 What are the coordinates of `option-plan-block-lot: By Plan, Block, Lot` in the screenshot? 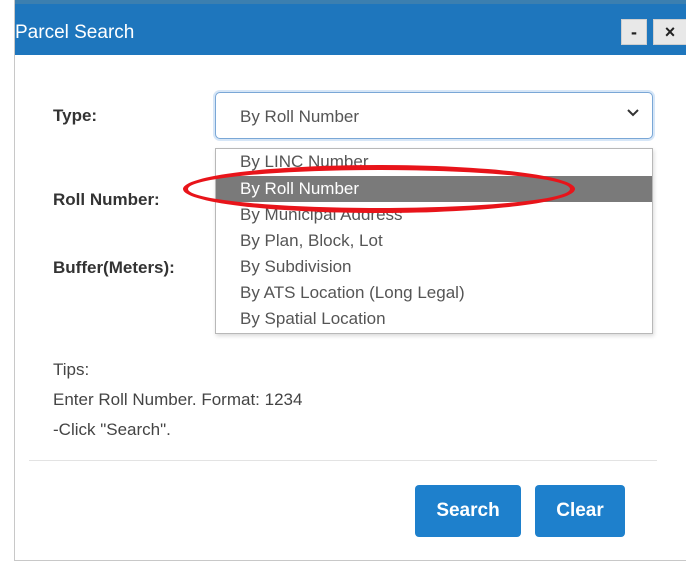 It's located at (434, 241).